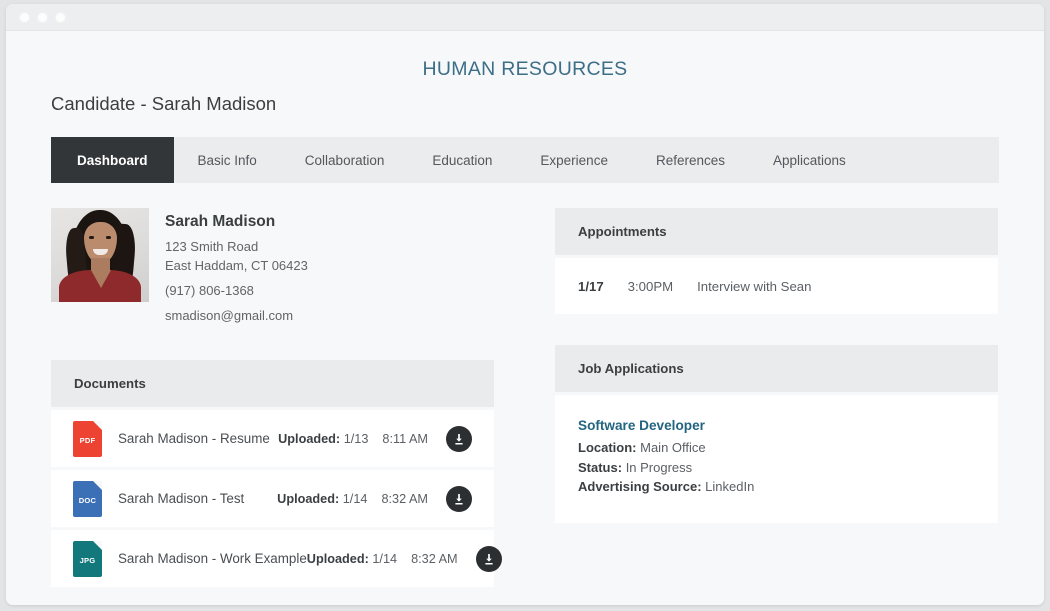  What do you see at coordinates (272, 383) in the screenshot?
I see `documents-panel-title: Documents` at bounding box center [272, 383].